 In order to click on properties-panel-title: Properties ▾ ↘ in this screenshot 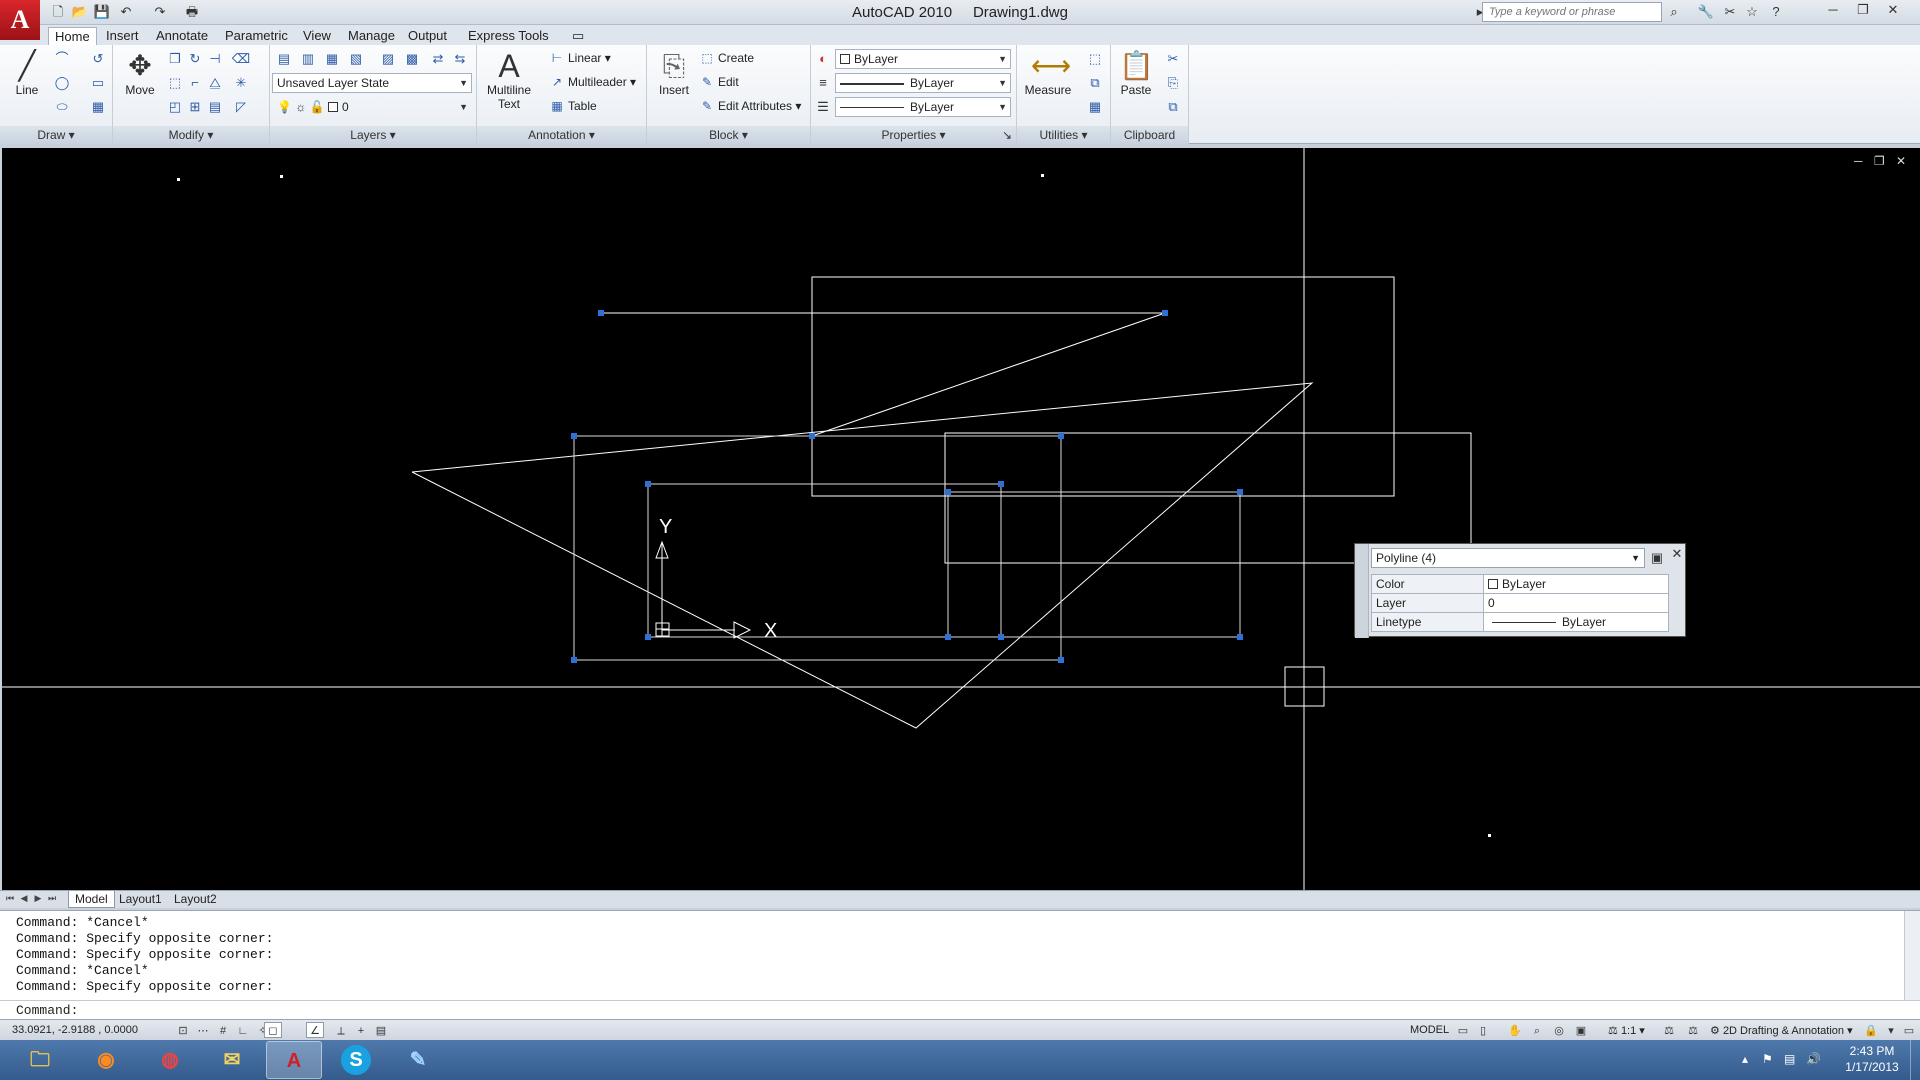, I will do `click(913, 135)`.